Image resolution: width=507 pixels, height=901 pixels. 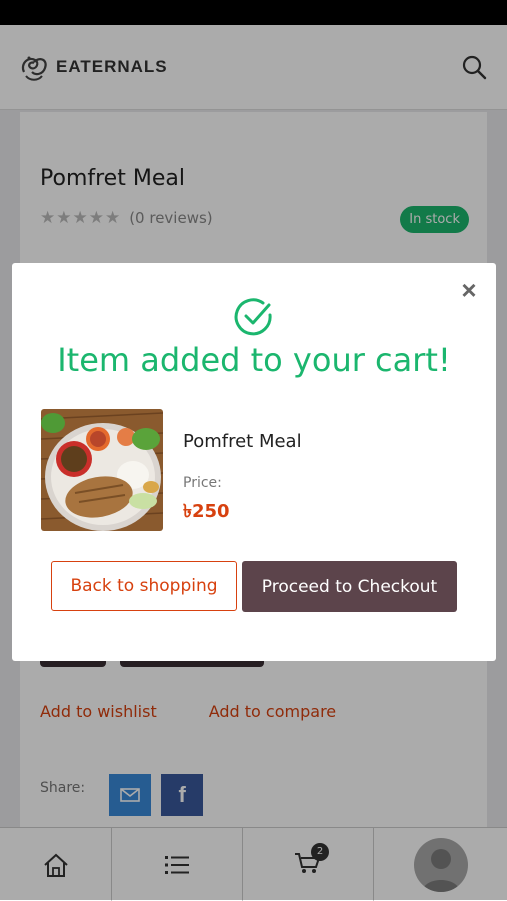 What do you see at coordinates (144, 586) in the screenshot?
I see `back-to-shopping-button: Back to shopping` at bounding box center [144, 586].